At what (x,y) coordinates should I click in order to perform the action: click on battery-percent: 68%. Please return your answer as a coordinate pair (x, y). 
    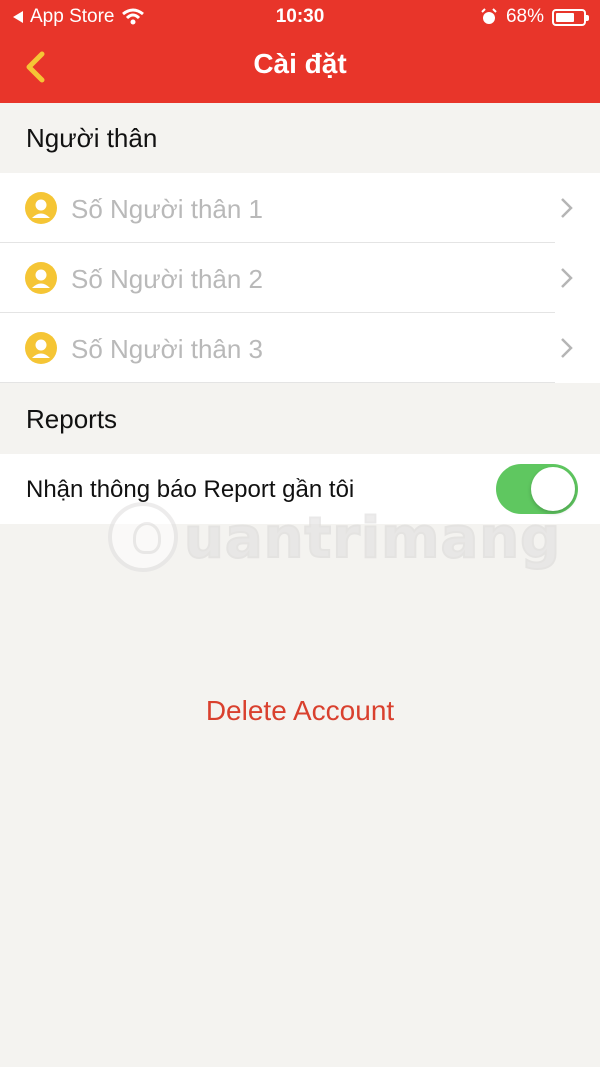
    Looking at the image, I should click on (524, 16).